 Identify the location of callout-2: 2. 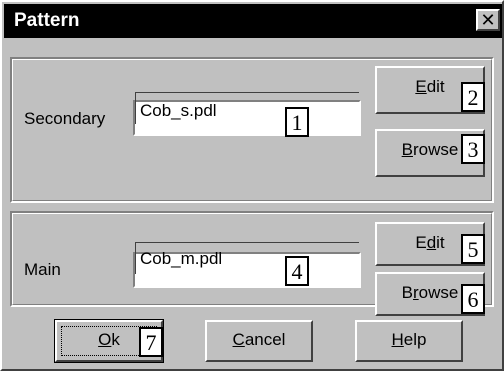
(473, 97).